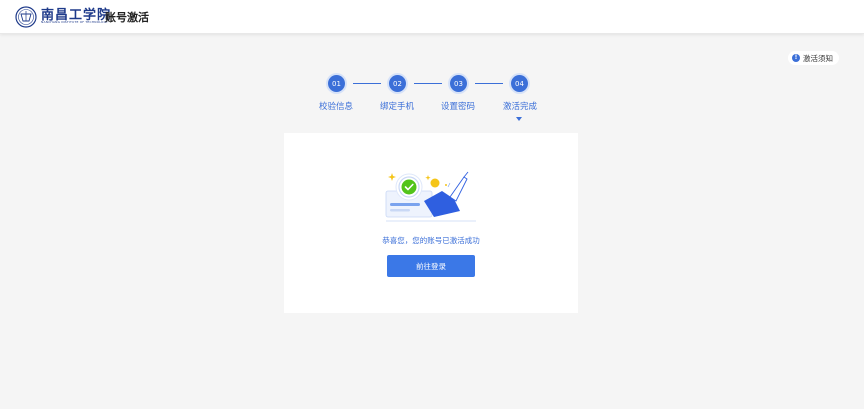 Image resolution: width=864 pixels, height=409 pixels. I want to click on step-4-label: 激活完成, so click(519, 107).